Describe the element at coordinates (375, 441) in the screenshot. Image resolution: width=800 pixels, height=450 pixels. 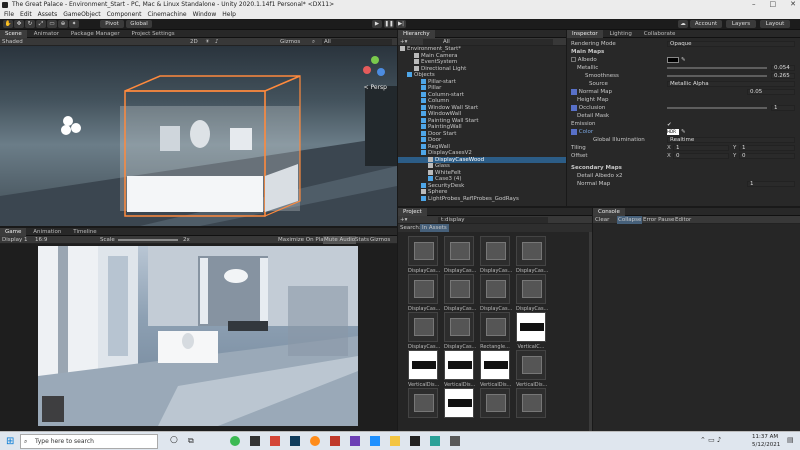
I see `app-icon` at that location.